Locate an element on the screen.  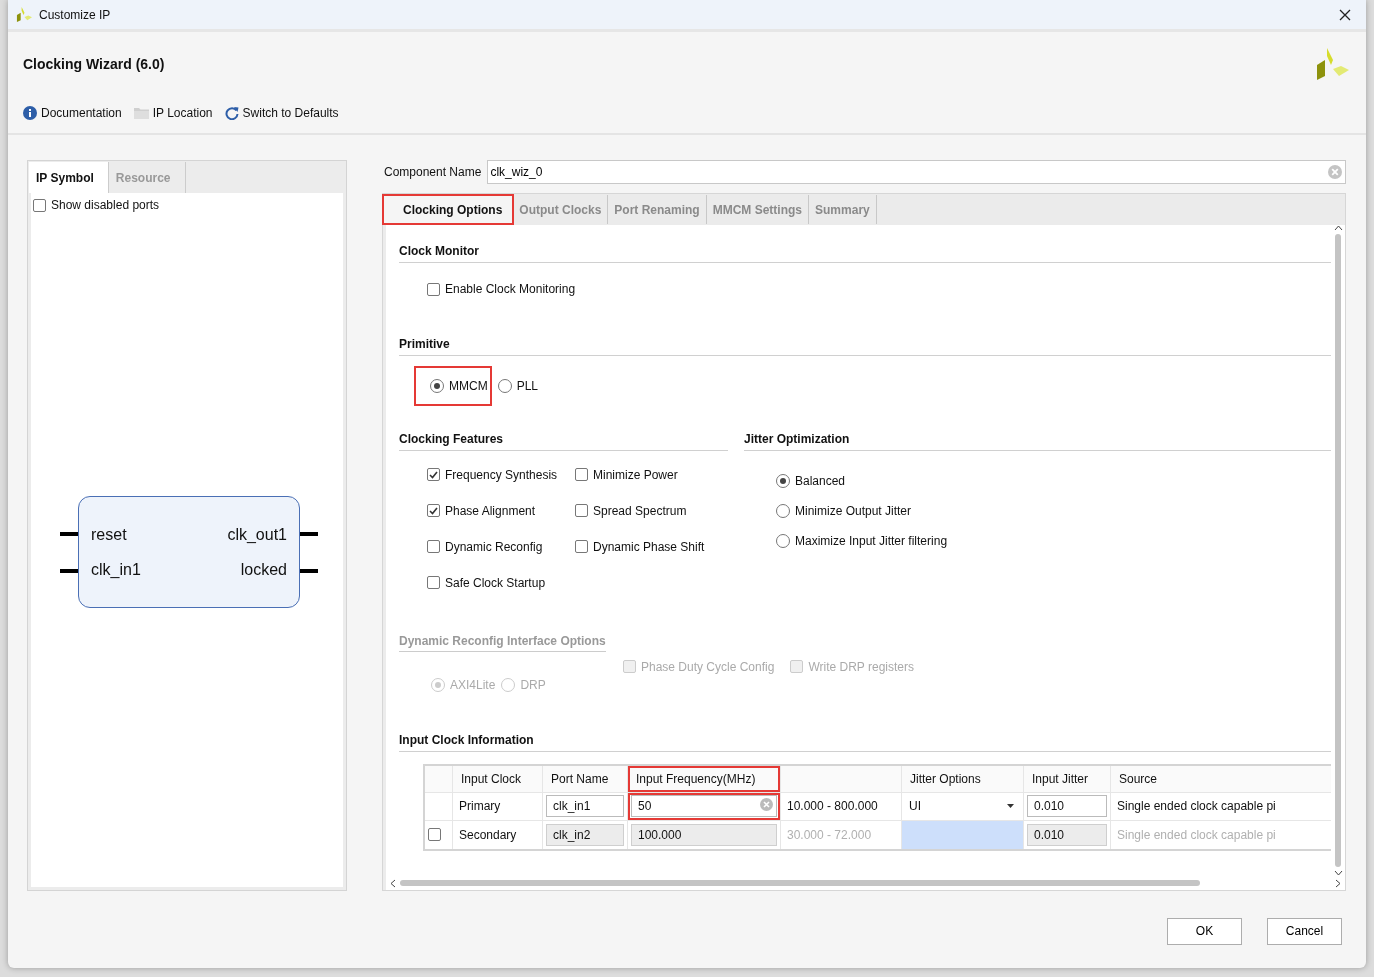
column-header: Jitter Options is located at coordinates (962, 778).